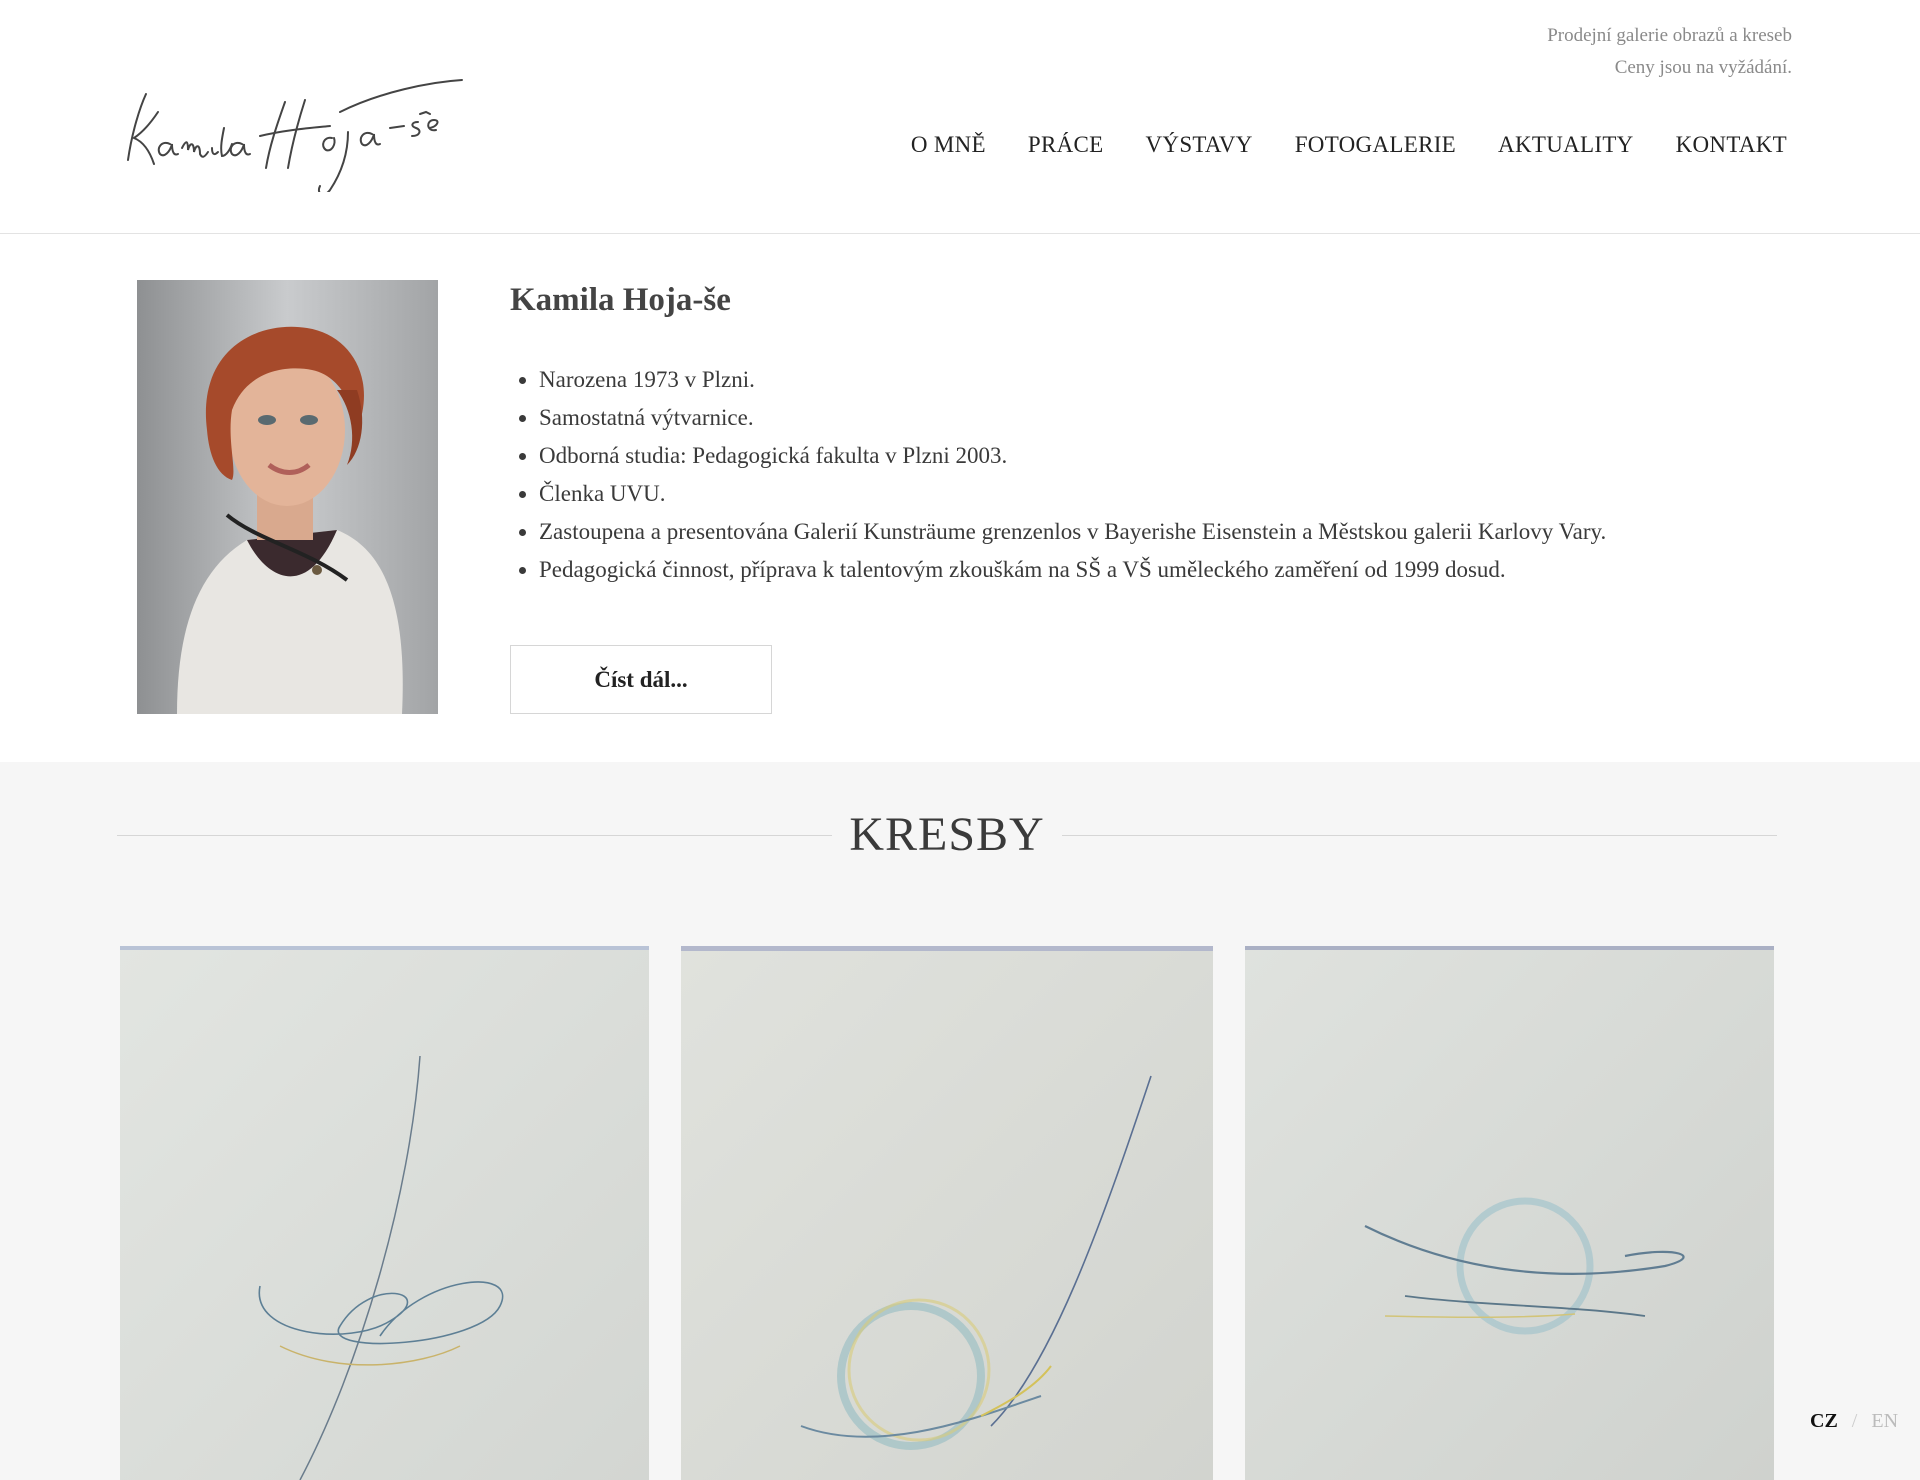 The image size is (1920, 1480). I want to click on language-switcher: CZ / EN, so click(1854, 1421).